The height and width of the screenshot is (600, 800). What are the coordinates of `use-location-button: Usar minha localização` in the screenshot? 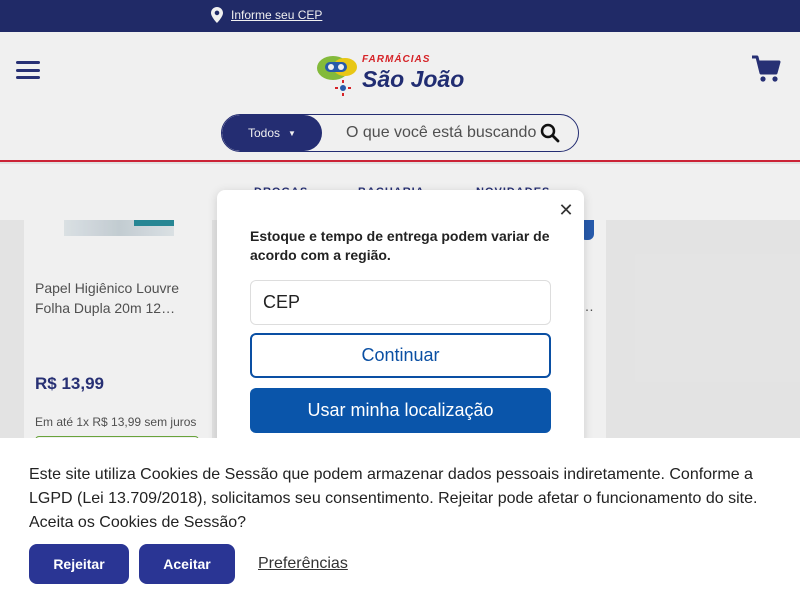 It's located at (400, 410).